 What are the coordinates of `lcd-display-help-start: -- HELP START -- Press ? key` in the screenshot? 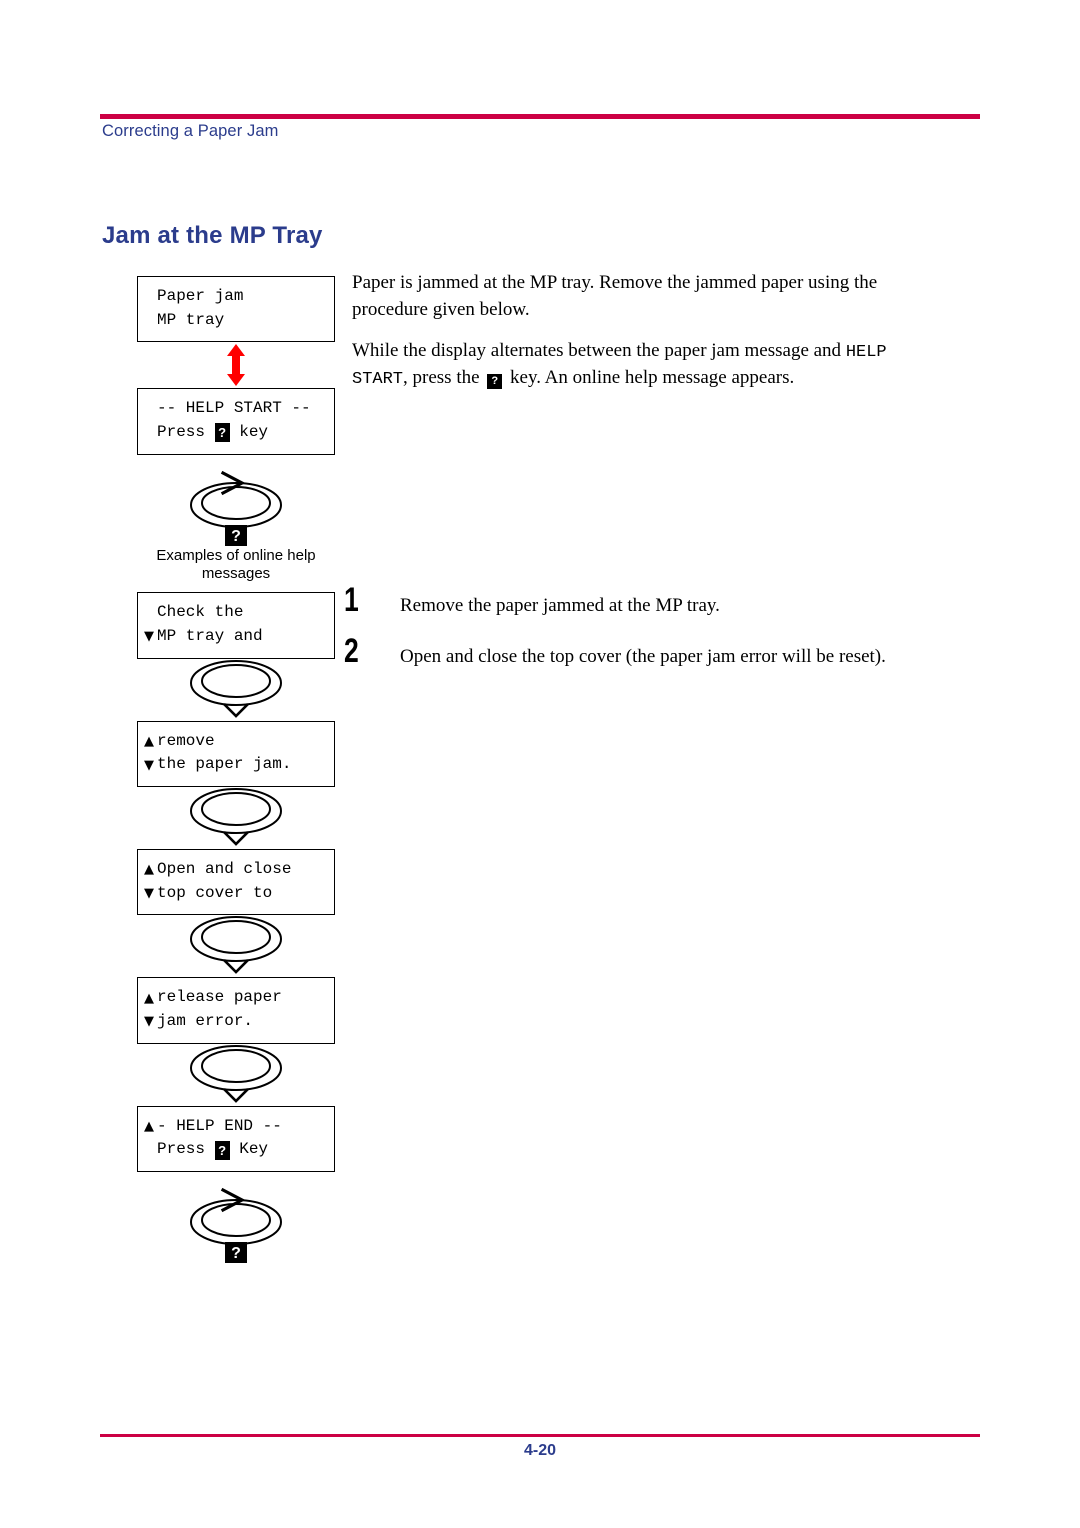 It's located at (236, 421).